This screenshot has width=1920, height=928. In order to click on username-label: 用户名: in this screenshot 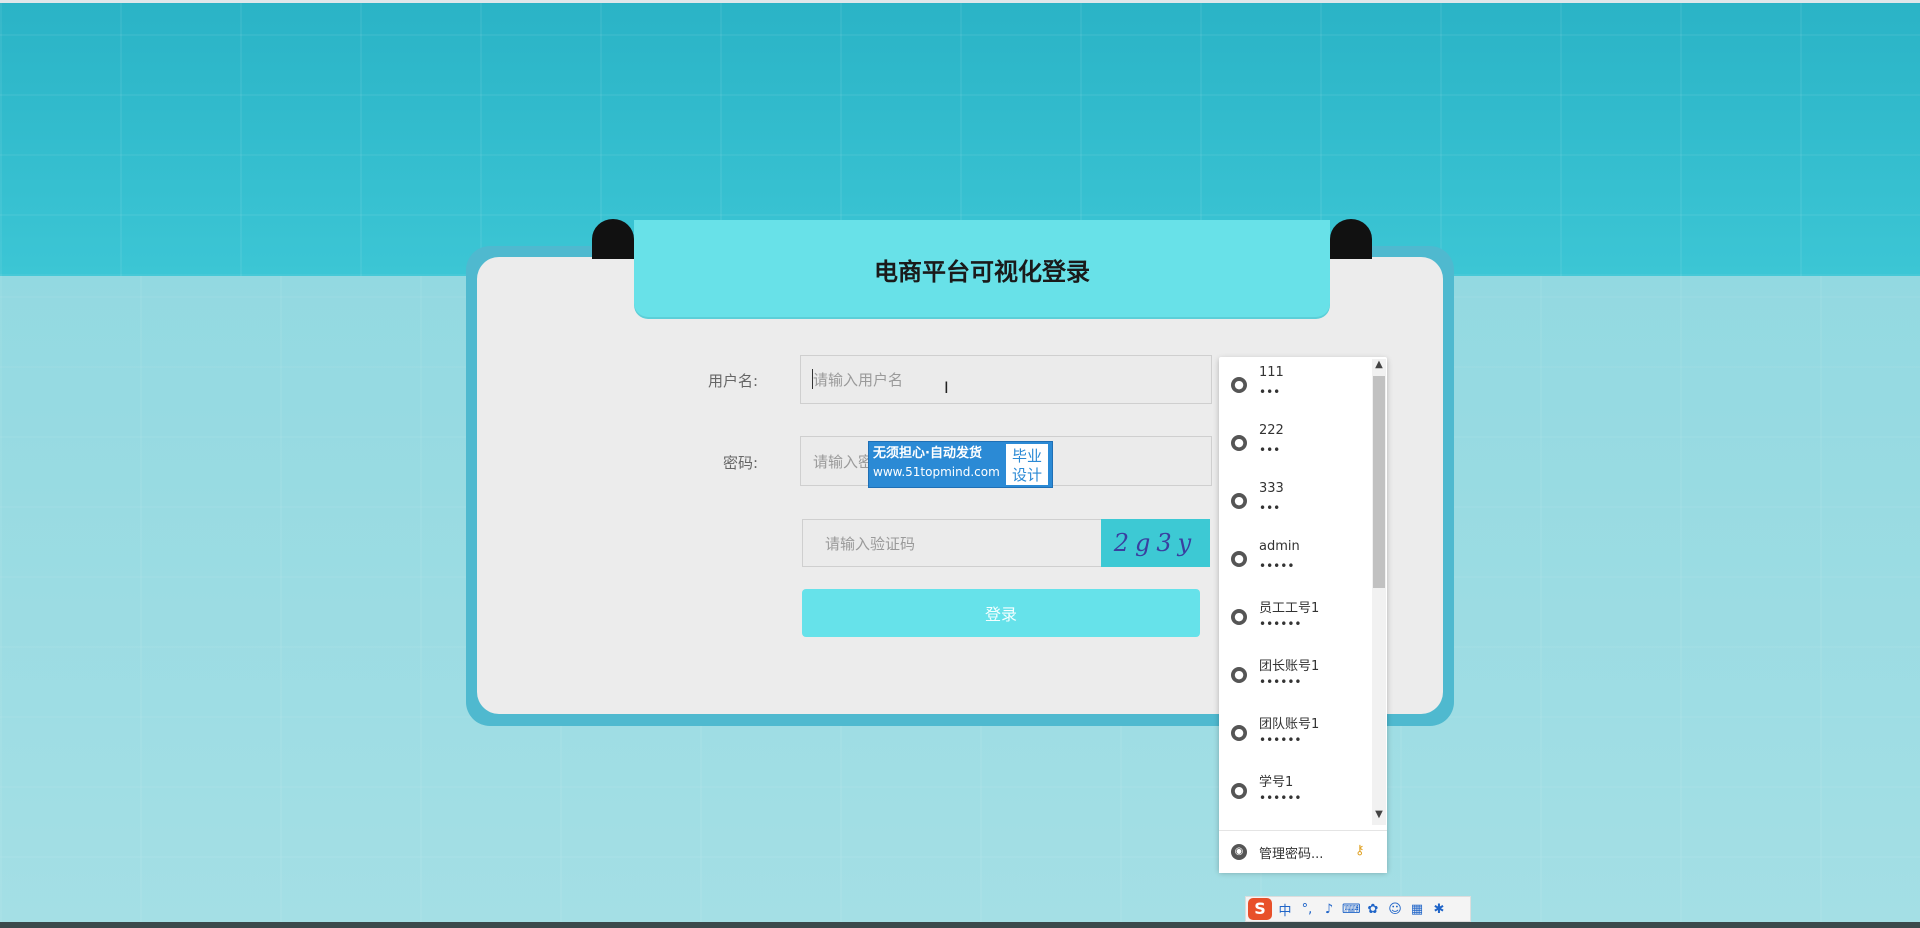, I will do `click(732, 381)`.